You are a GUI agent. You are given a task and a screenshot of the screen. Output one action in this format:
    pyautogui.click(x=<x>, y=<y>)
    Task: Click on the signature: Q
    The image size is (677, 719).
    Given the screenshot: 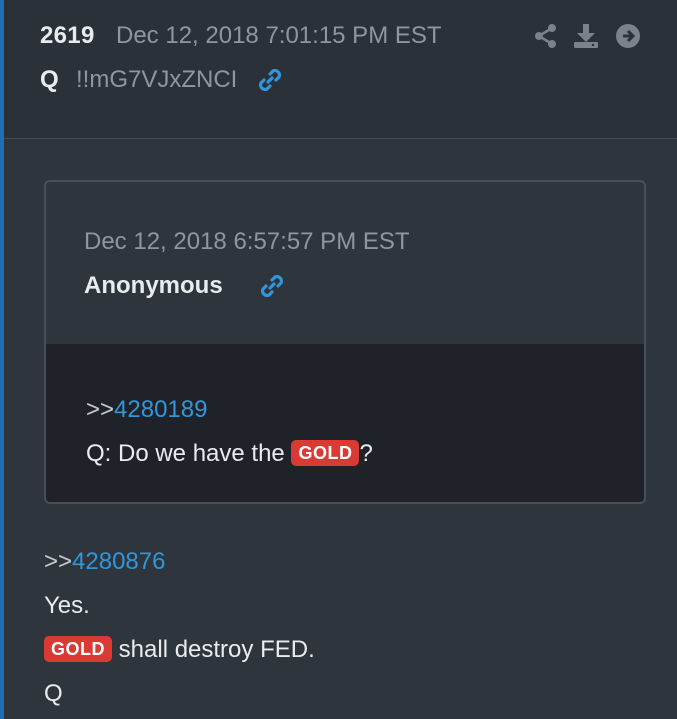 What is the action you would take?
    pyautogui.click(x=53, y=693)
    